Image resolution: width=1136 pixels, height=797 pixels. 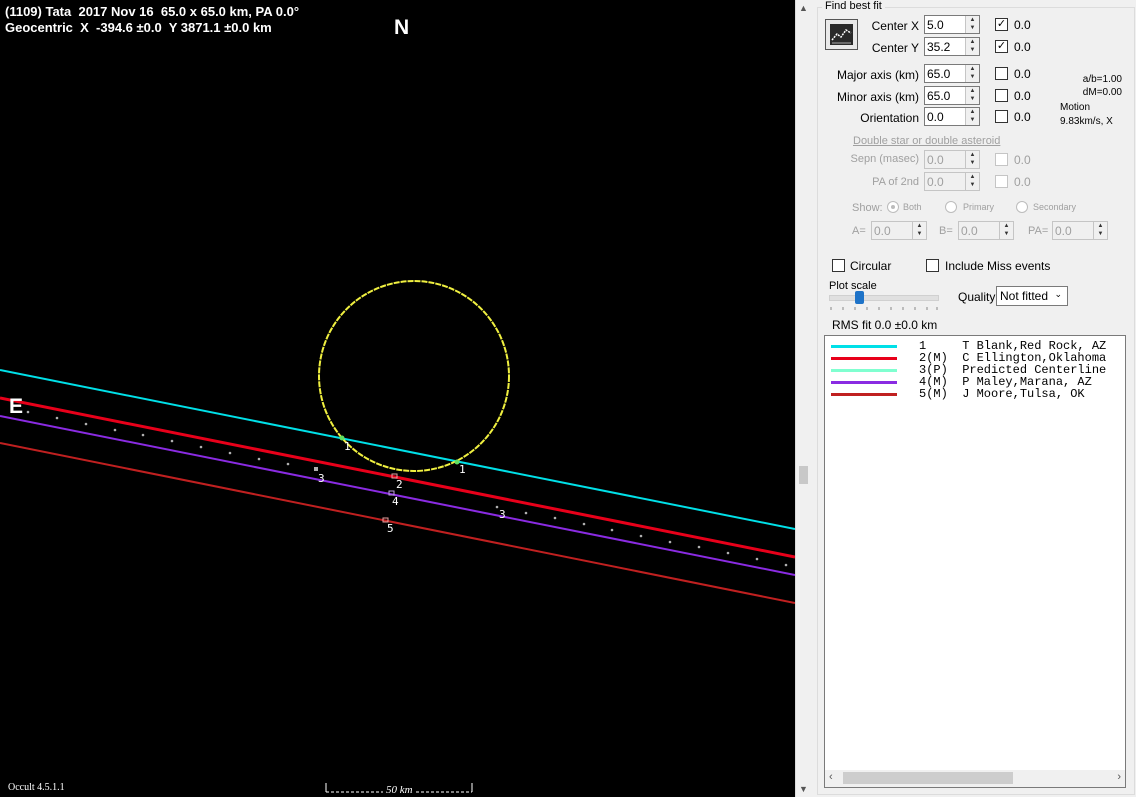 What do you see at coordinates (977, 297) in the screenshot?
I see `quality-label: Quality` at bounding box center [977, 297].